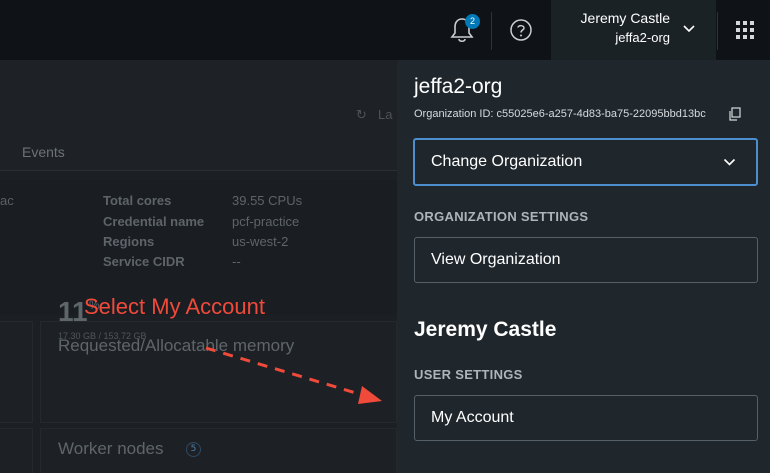  What do you see at coordinates (174, 306) in the screenshot?
I see `annotation-label: Select My Account` at bounding box center [174, 306].